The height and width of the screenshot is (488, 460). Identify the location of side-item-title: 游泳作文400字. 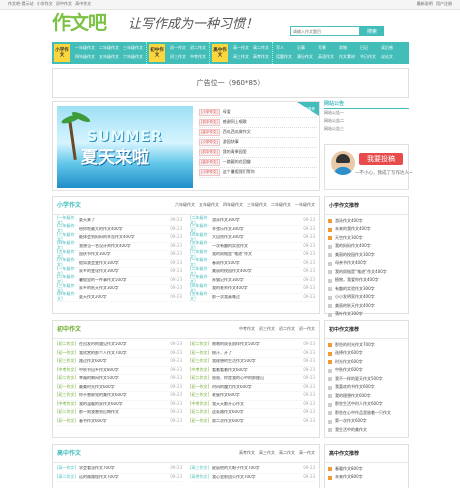
(349, 221).